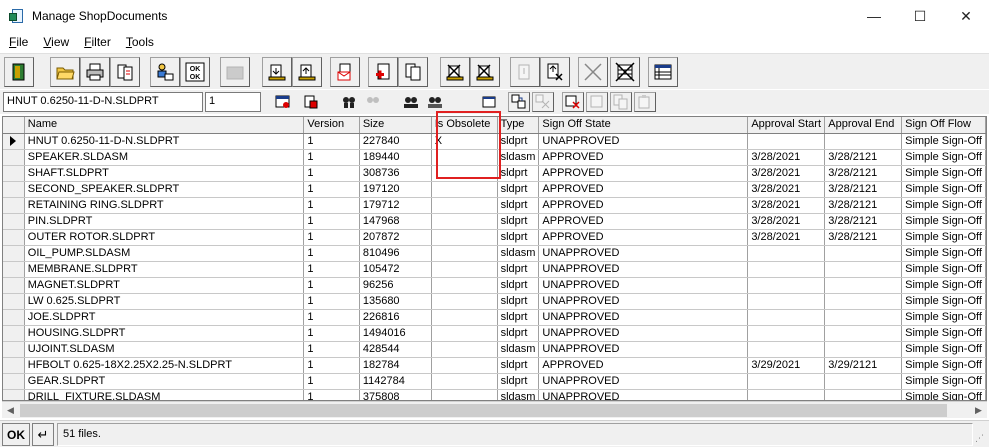 Image resolution: width=989 pixels, height=447 pixels. Describe the element at coordinates (18, 42) in the screenshot. I see `menu-file: File` at that location.